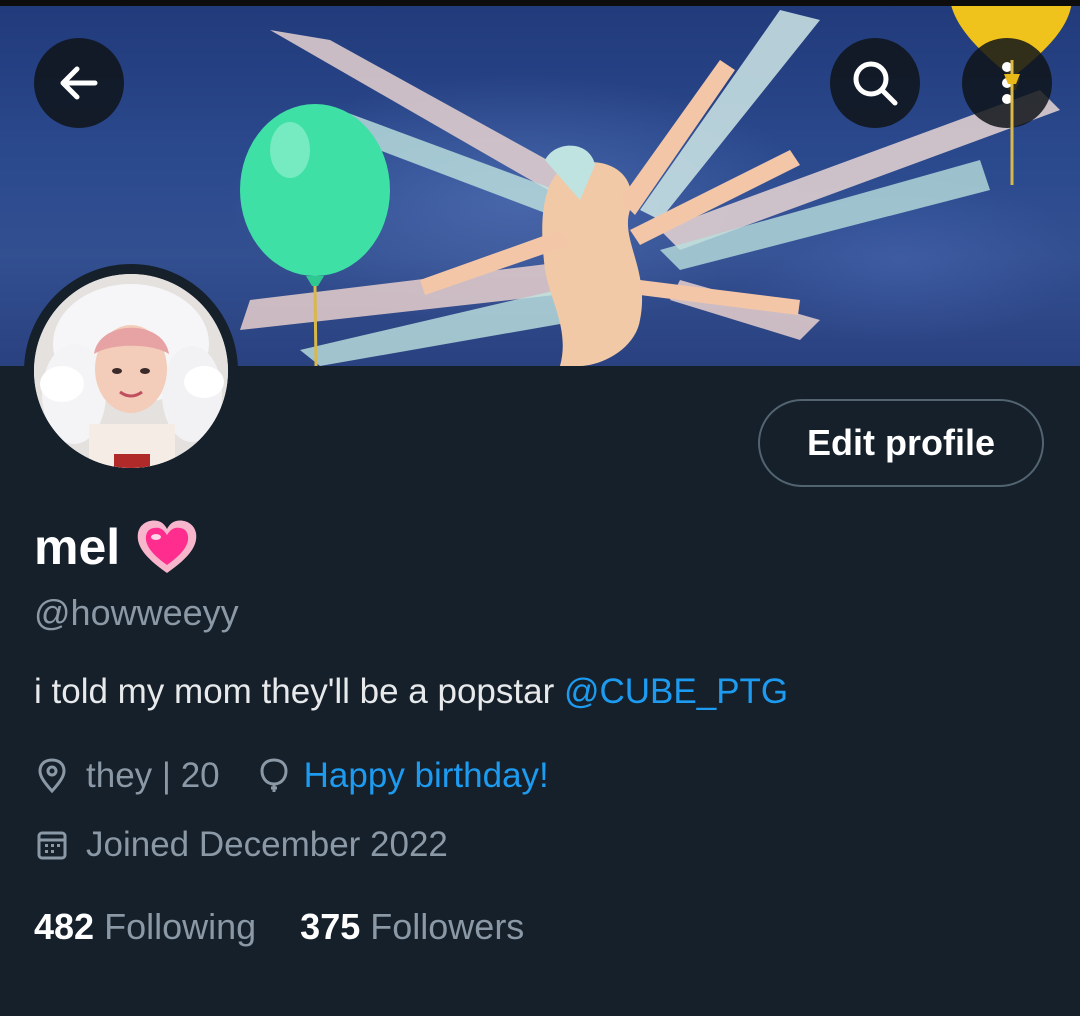 This screenshot has width=1080, height=1016. I want to click on location-pin-icon, so click(52, 776).